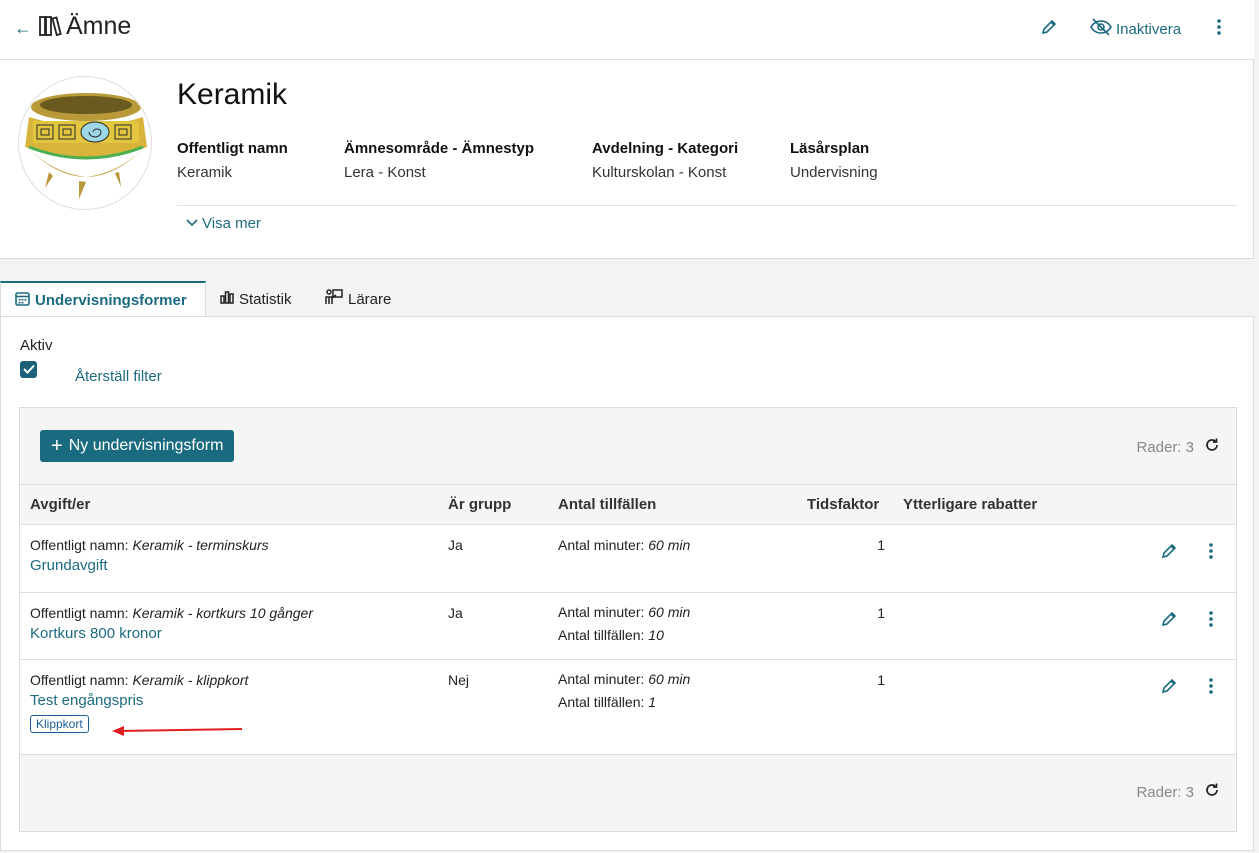 This screenshot has width=1259, height=853. I want to click on field-subject-area: Ämnesområde - Ämnestyp Lera - Konst, so click(439, 160).